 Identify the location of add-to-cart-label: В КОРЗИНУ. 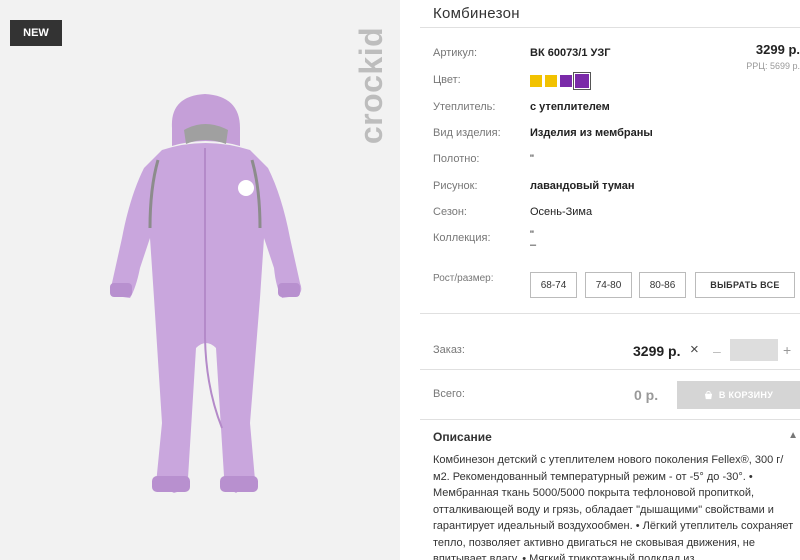
(746, 395).